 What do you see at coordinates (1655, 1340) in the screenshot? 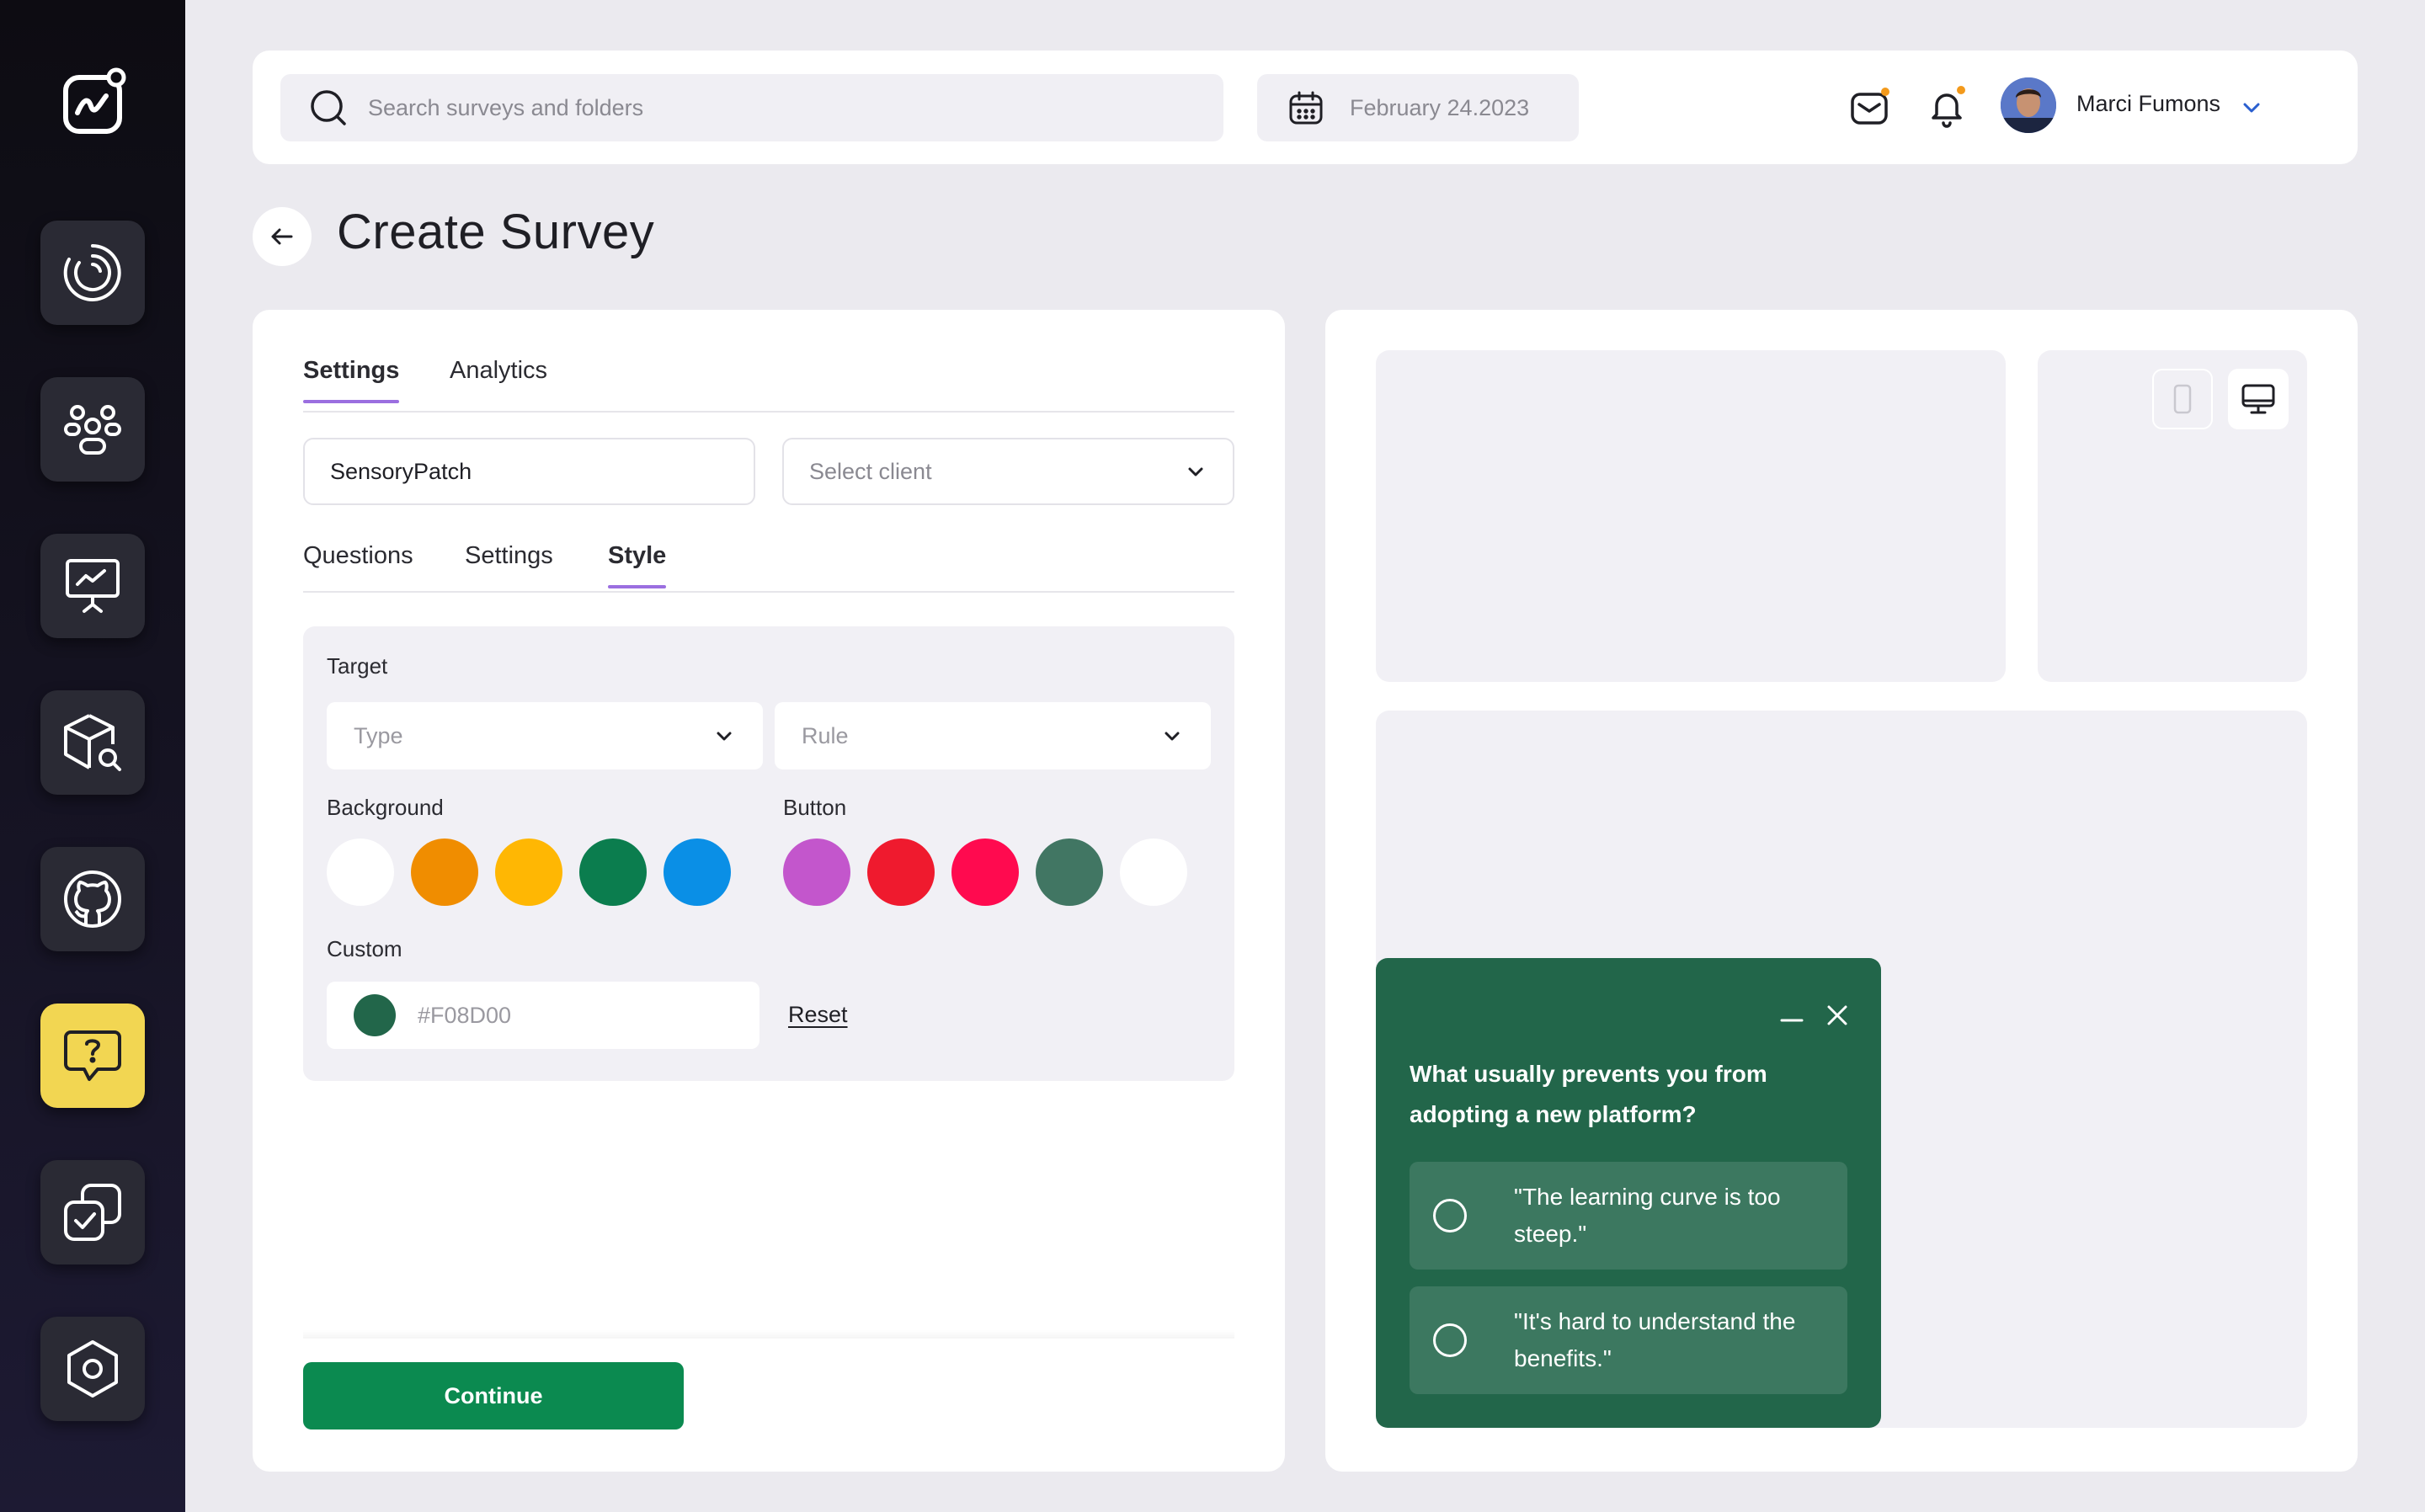
I see `survey-option-label: "It's hard to understand the benefits."` at bounding box center [1655, 1340].